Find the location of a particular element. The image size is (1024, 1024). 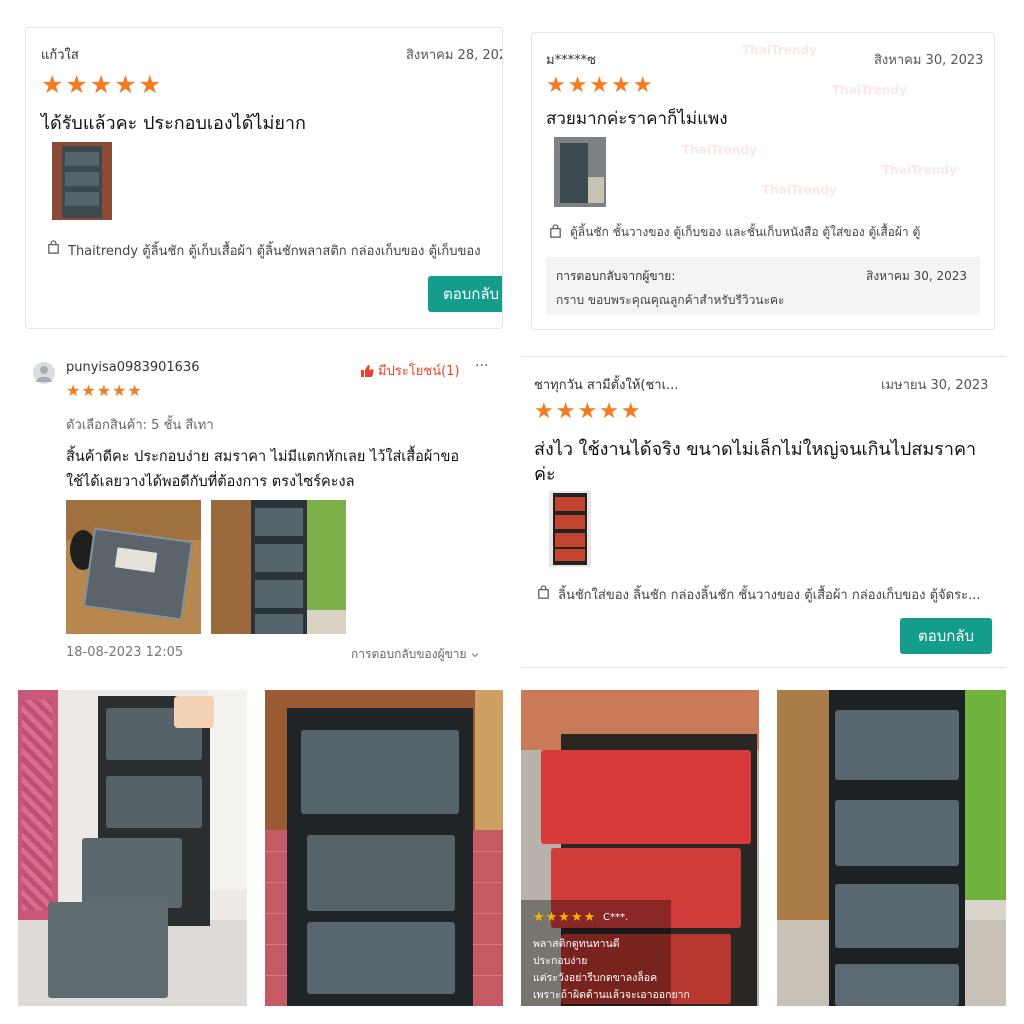

review-date: สิงหาคม 28, 2023 is located at coordinates (454, 55).